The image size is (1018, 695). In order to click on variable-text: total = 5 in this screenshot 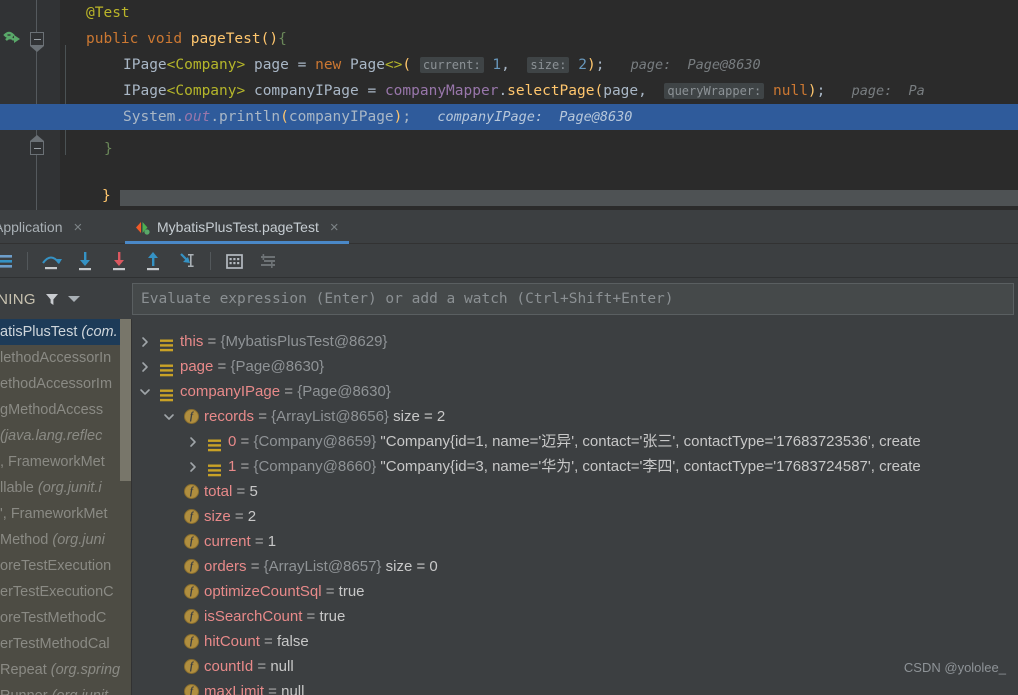, I will do `click(231, 491)`.